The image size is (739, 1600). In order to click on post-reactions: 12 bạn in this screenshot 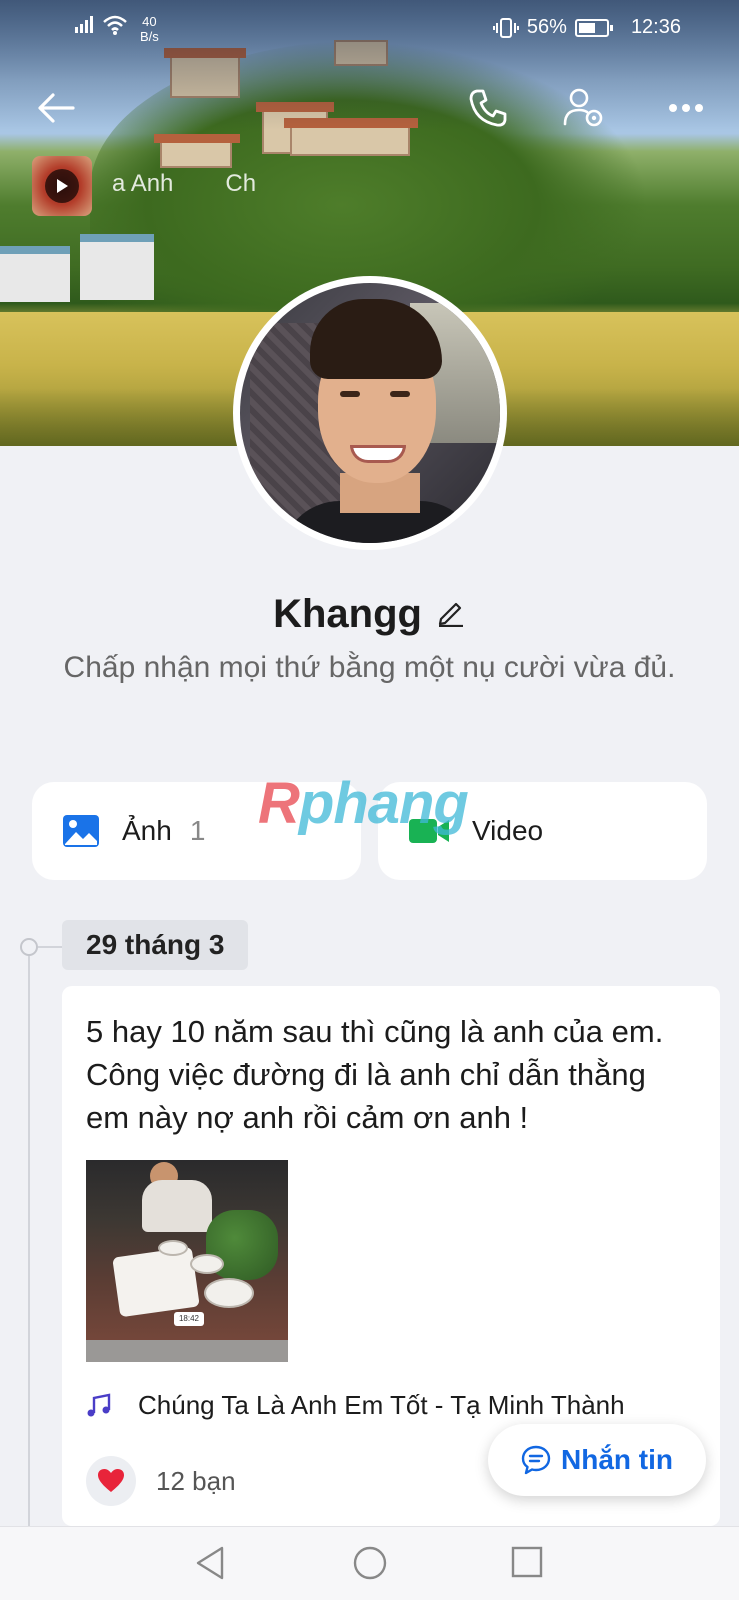, I will do `click(161, 1481)`.